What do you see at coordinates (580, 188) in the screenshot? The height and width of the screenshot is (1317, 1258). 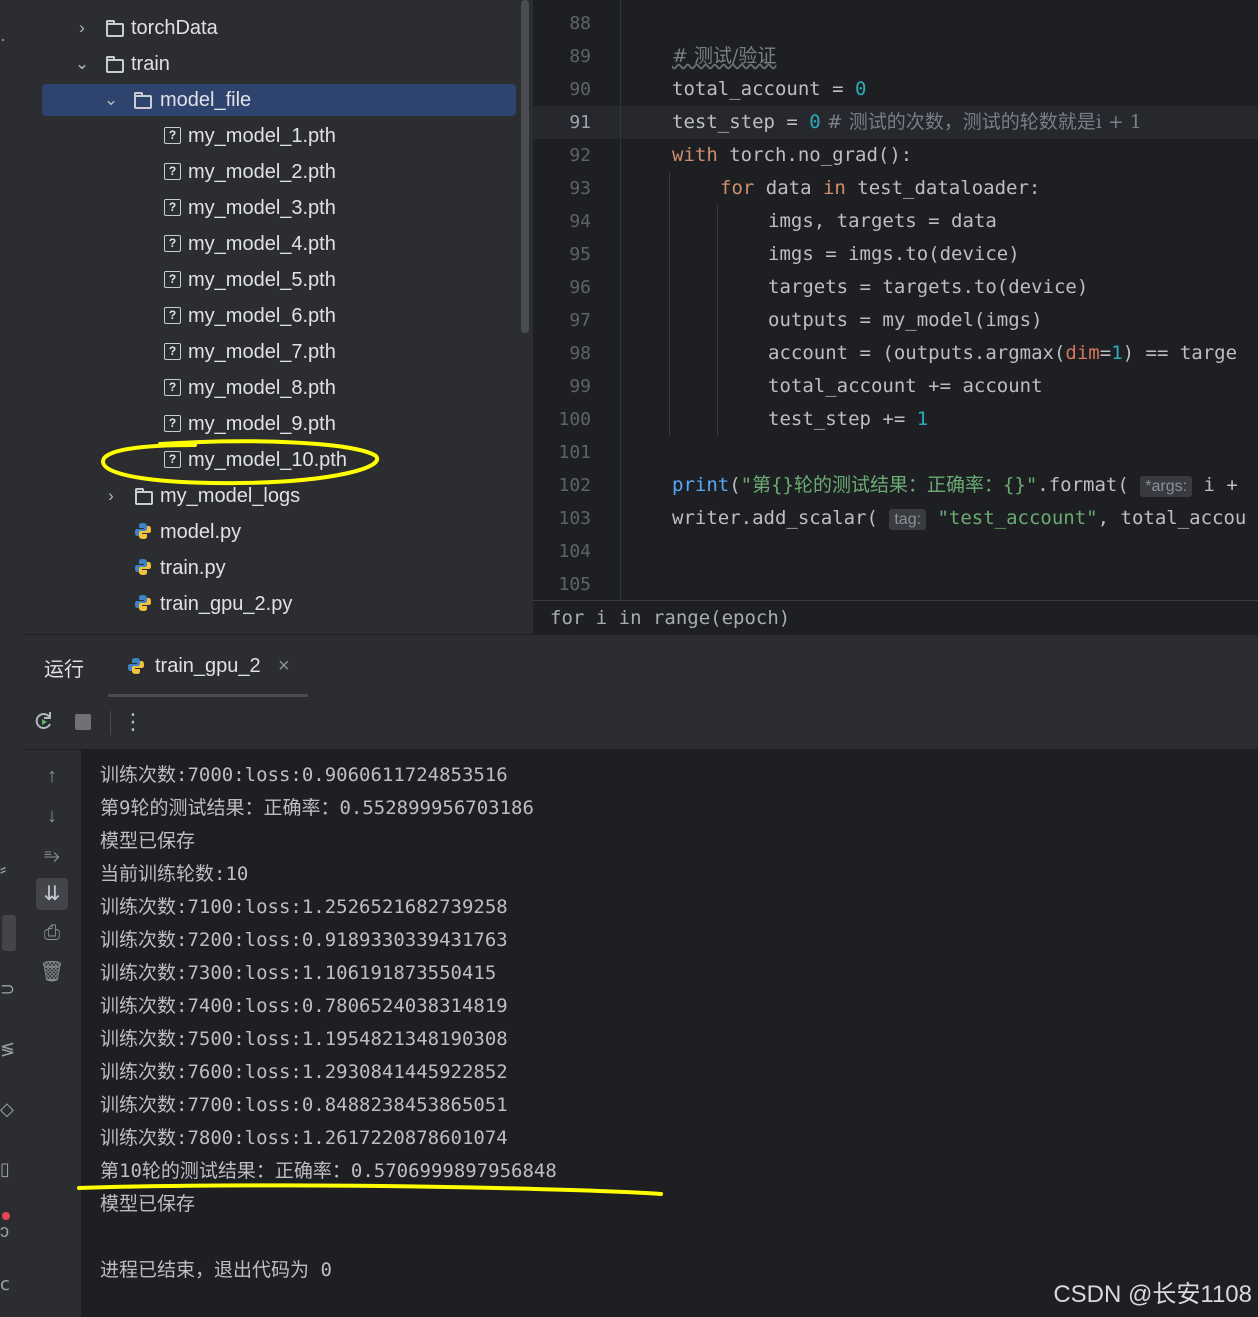 I see `line-number: 93` at bounding box center [580, 188].